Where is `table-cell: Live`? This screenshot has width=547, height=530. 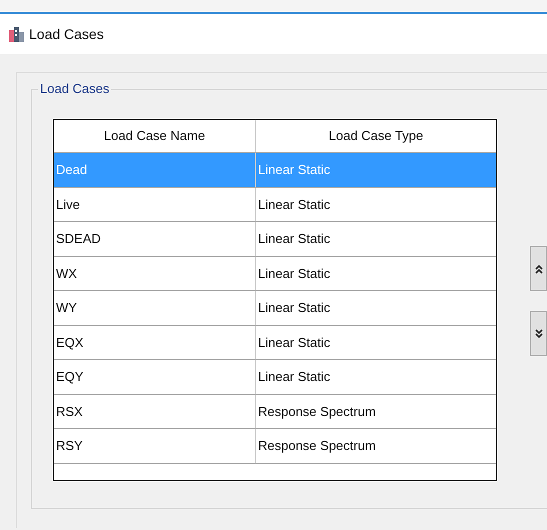 table-cell: Live is located at coordinates (155, 204).